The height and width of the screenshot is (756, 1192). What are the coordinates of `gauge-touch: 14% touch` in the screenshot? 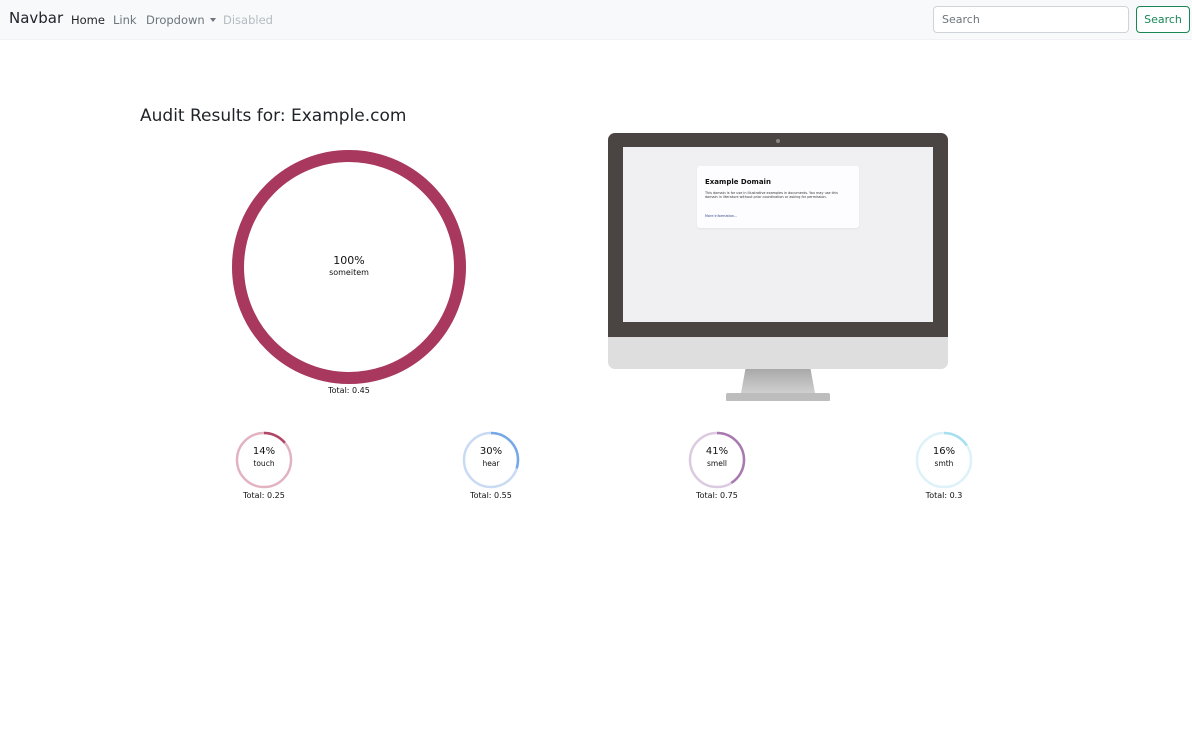 It's located at (264, 460).